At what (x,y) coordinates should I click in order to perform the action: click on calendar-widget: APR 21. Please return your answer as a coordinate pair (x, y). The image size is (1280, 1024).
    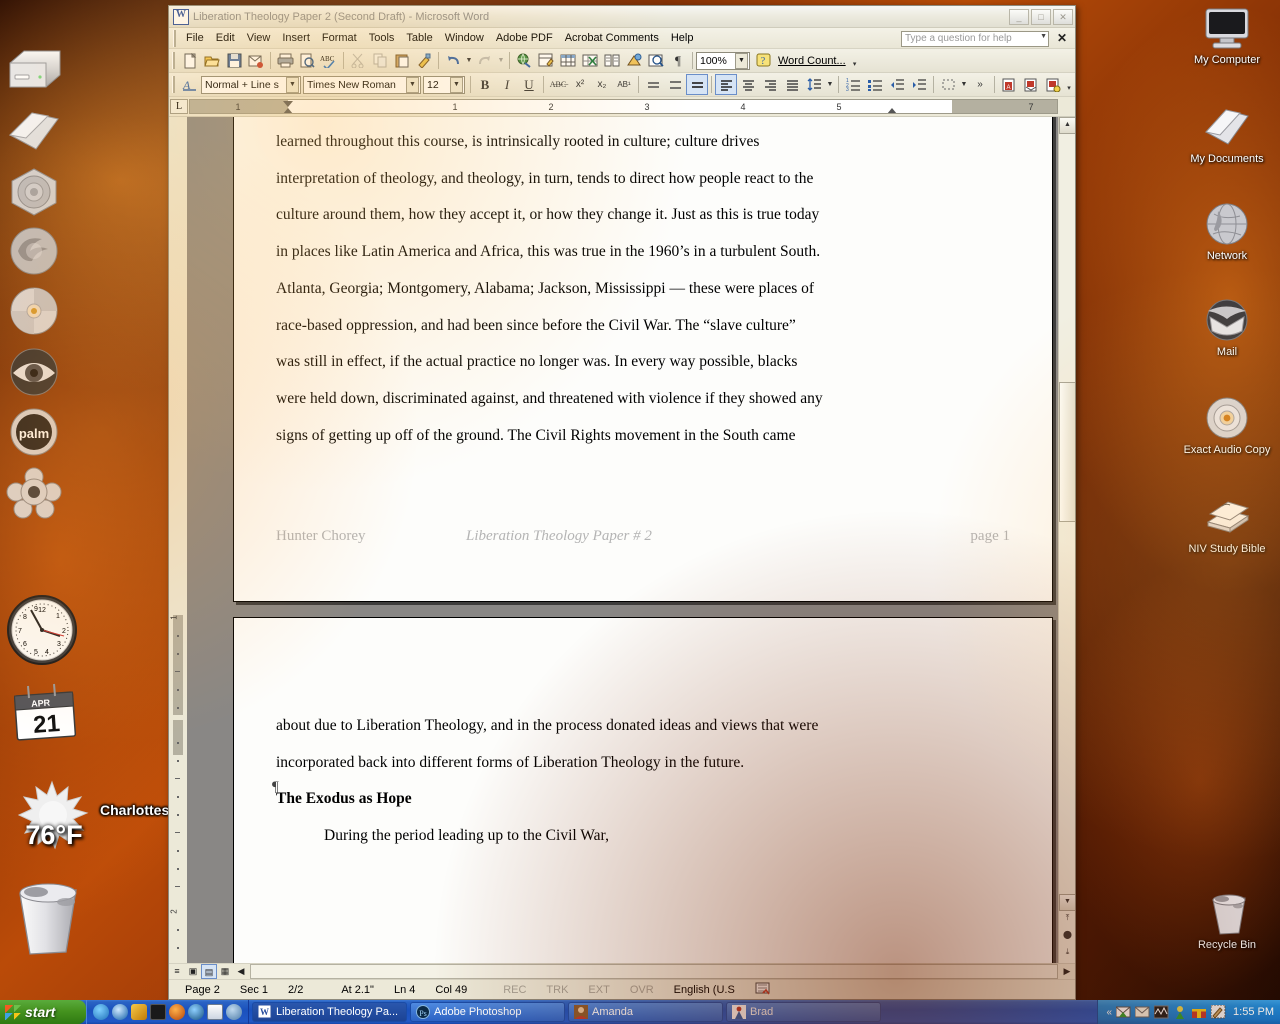
    Looking at the image, I should click on (48, 715).